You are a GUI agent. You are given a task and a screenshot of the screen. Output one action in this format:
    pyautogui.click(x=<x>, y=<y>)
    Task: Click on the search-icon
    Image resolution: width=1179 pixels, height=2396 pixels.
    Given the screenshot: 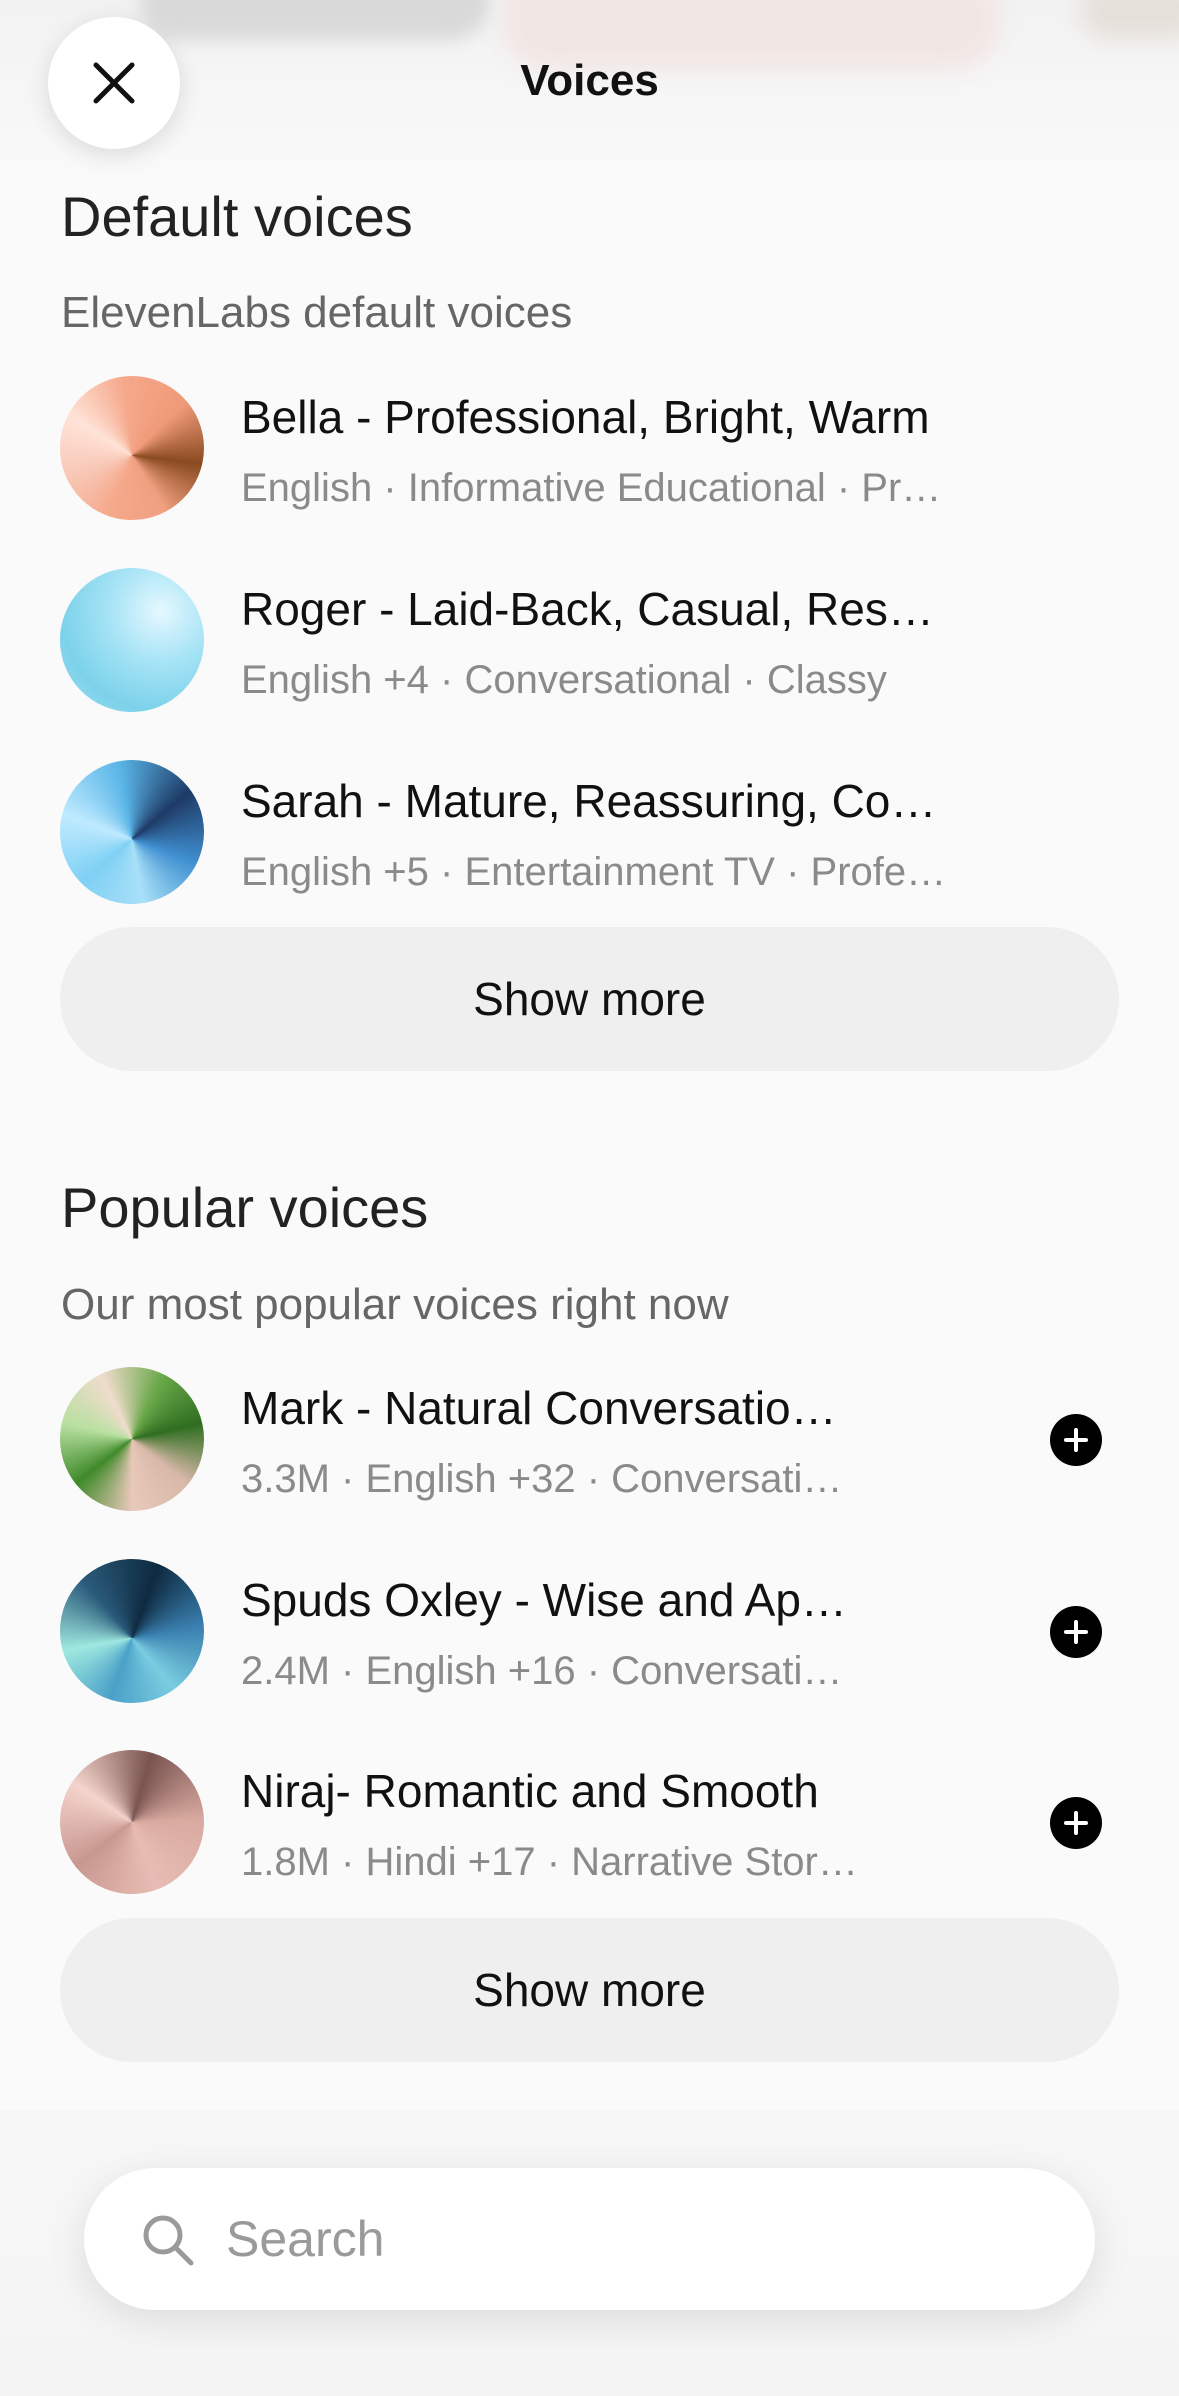 What is the action you would take?
    pyautogui.click(x=168, y=2240)
    